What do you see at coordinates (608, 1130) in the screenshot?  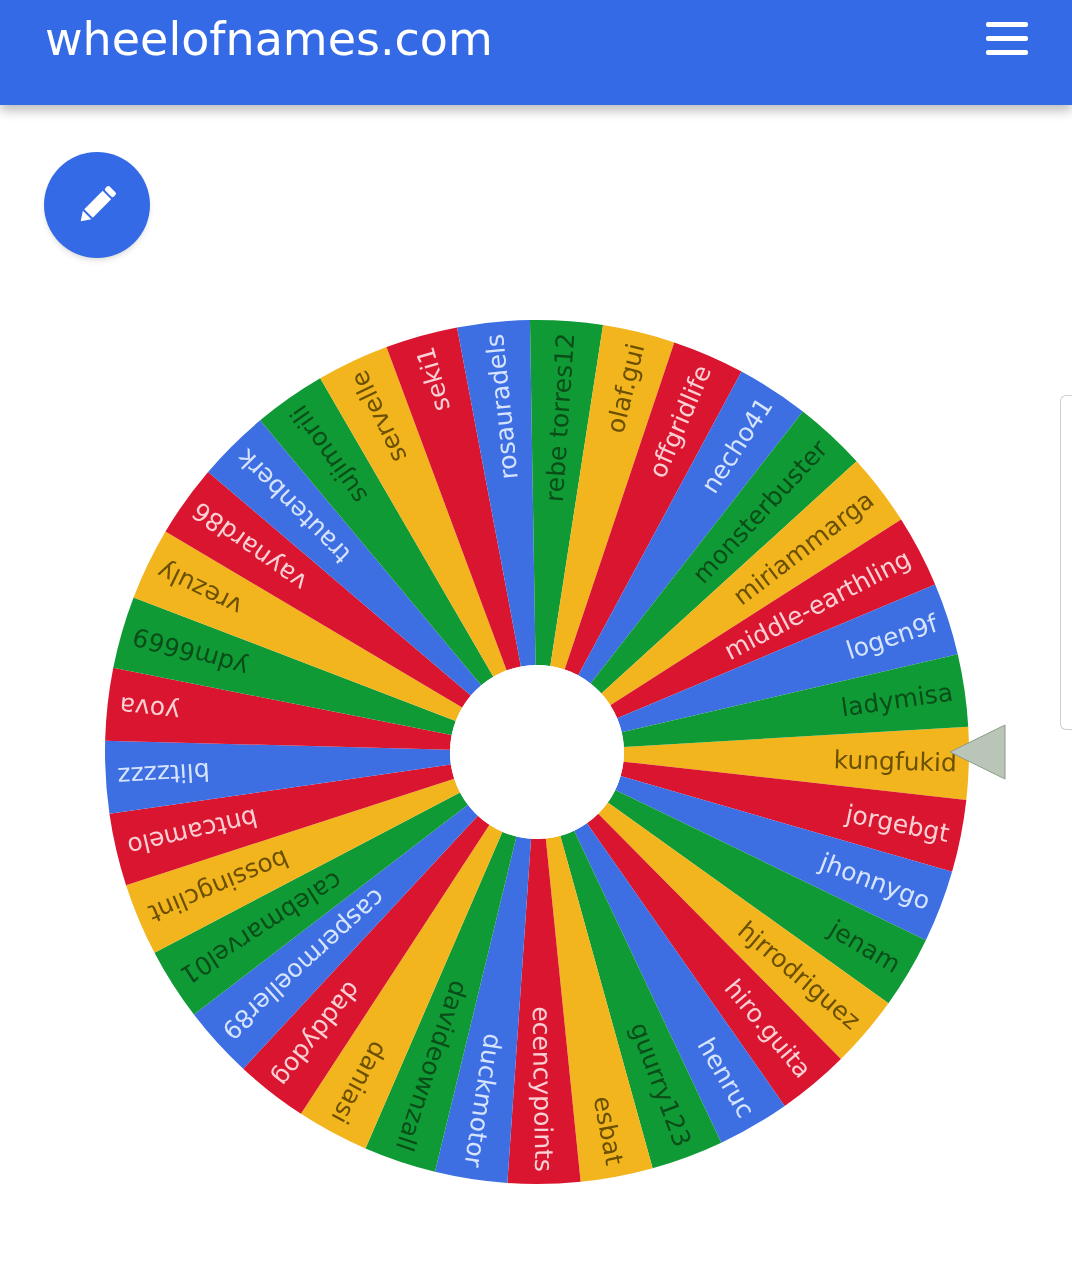 I see `segment-label: esbat` at bounding box center [608, 1130].